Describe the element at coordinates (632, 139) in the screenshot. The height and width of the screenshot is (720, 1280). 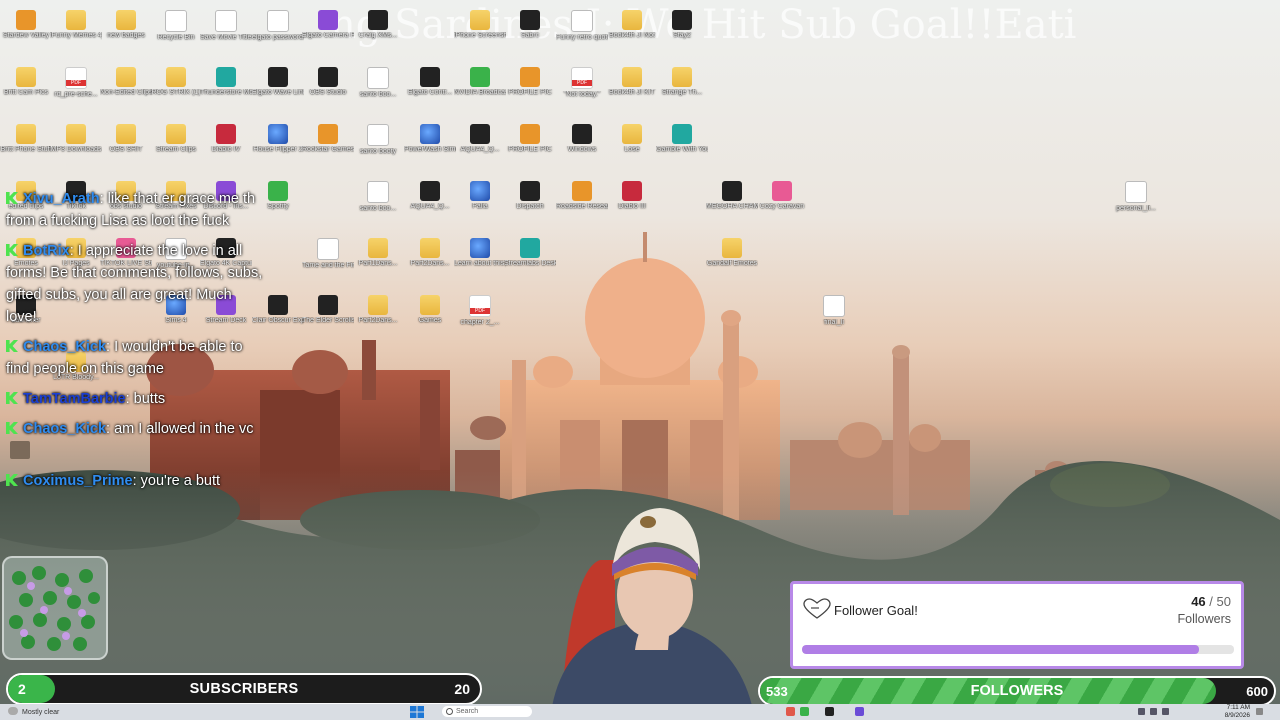
I see `desktop-icon: Lose` at that location.